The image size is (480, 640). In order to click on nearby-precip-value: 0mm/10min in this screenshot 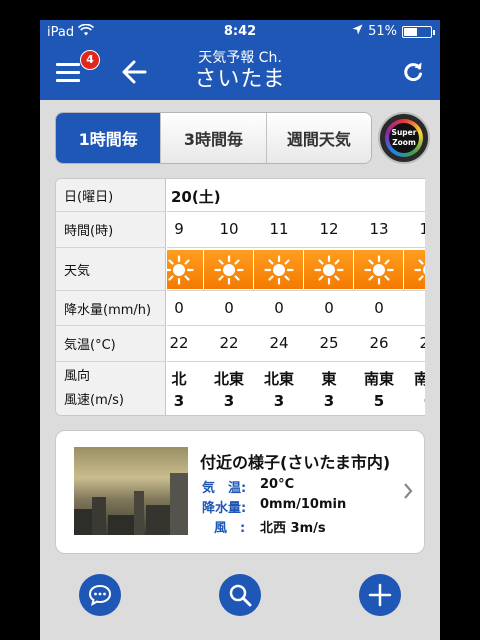, I will do `click(303, 504)`.